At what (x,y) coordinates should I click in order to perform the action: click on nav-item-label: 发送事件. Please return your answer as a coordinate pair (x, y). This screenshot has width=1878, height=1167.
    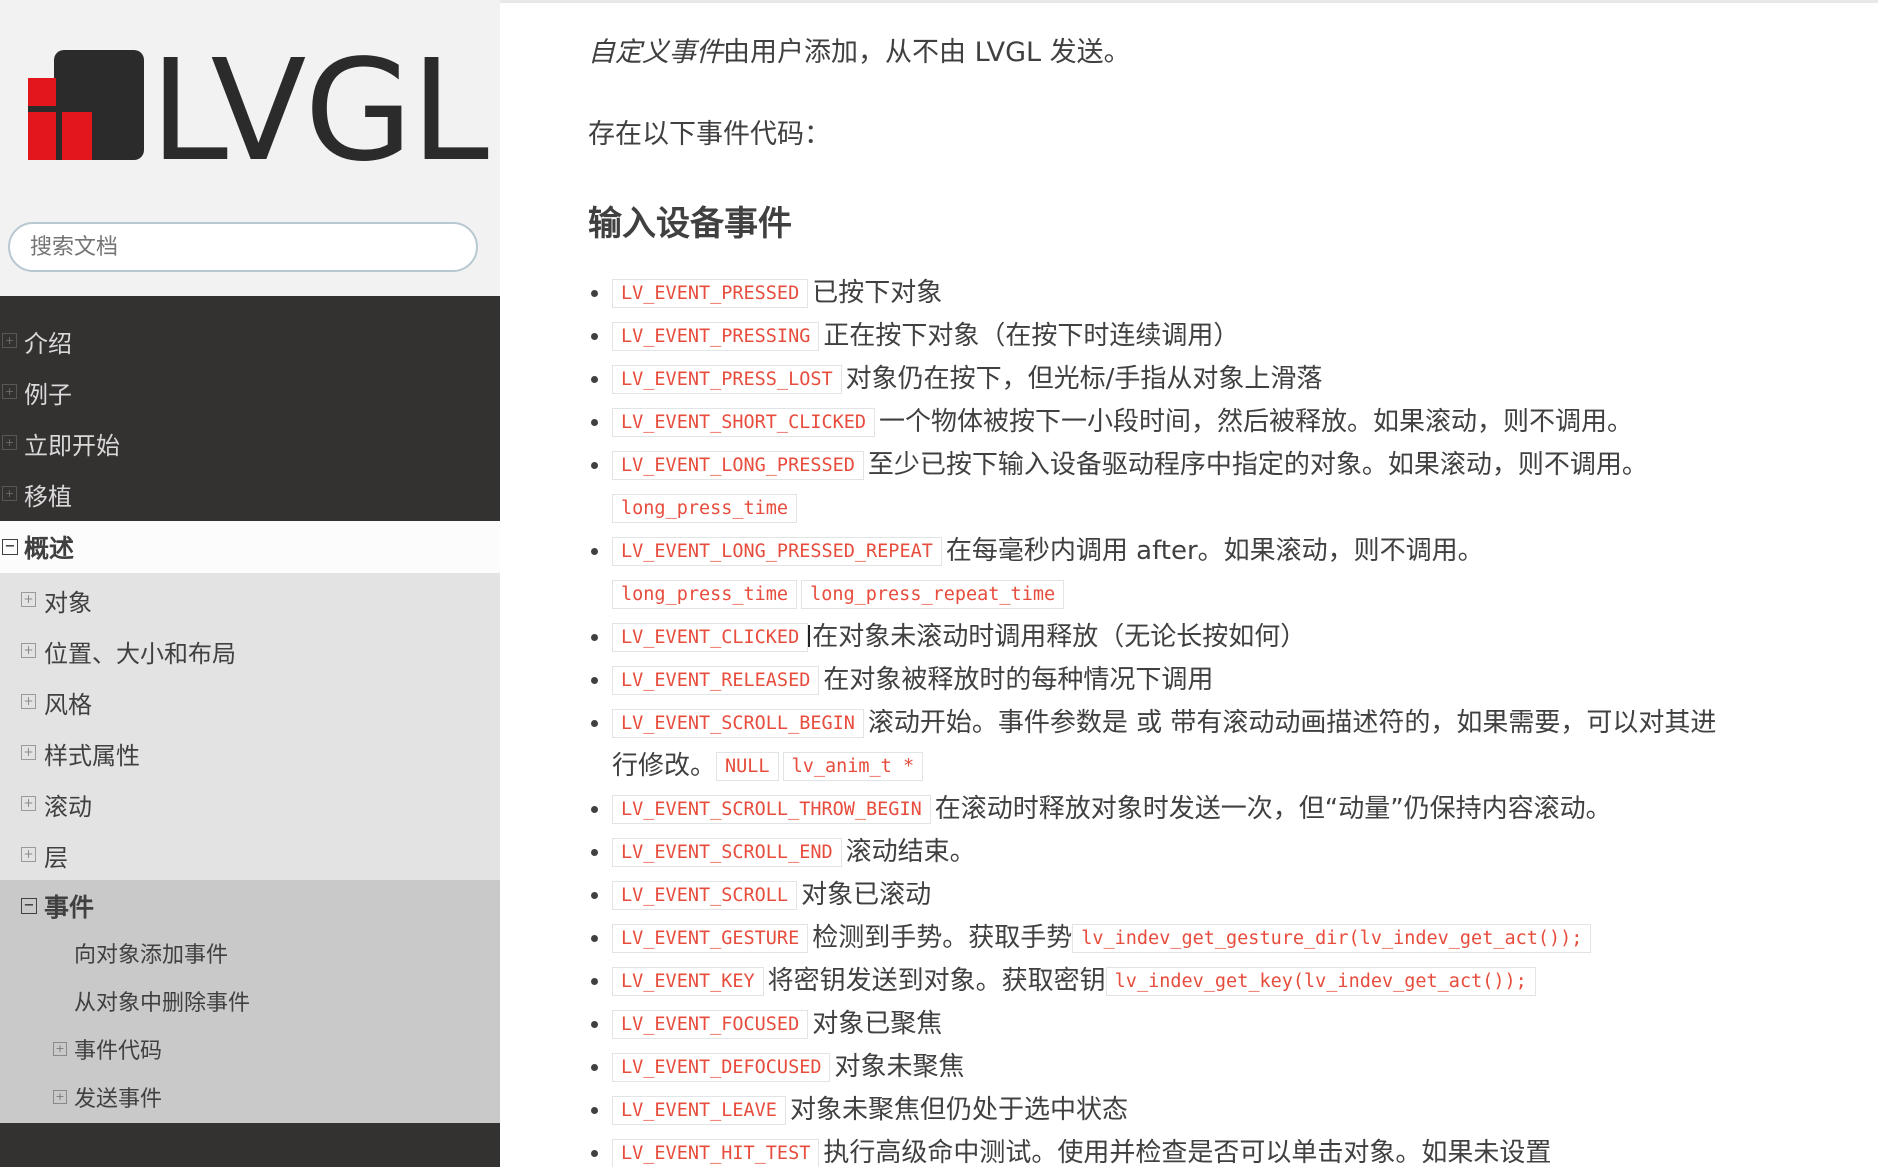
    Looking at the image, I should click on (118, 1099).